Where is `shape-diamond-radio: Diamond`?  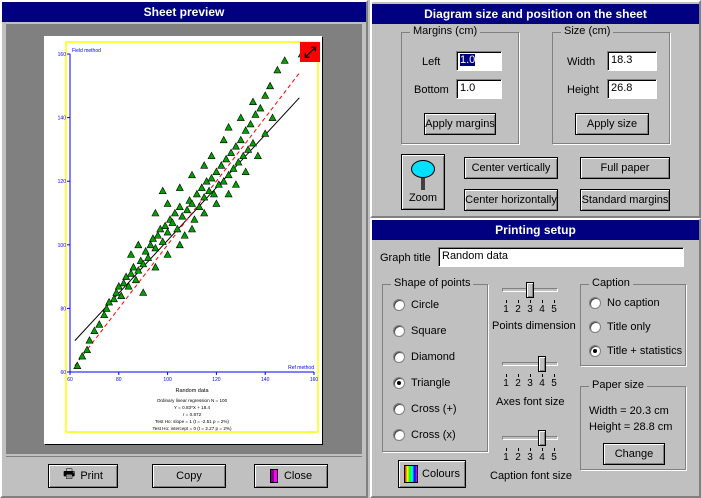 shape-diamond-radio: Diamond is located at coordinates (424, 357).